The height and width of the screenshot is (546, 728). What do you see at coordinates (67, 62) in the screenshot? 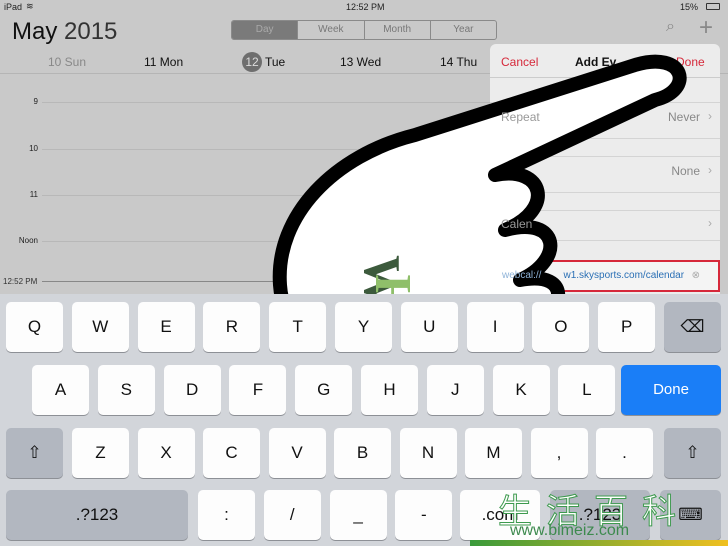
I see `day-sun: 10 Sun` at bounding box center [67, 62].